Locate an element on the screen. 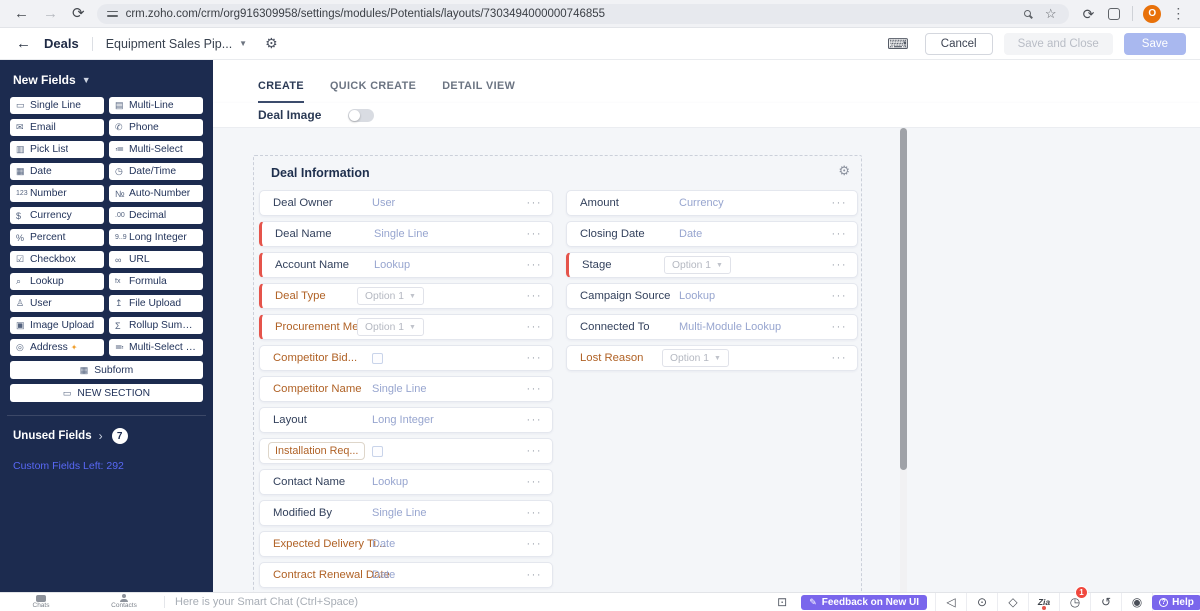 The width and height of the screenshot is (1200, 611). field-type-button-number: 123 Number is located at coordinates (57, 193).